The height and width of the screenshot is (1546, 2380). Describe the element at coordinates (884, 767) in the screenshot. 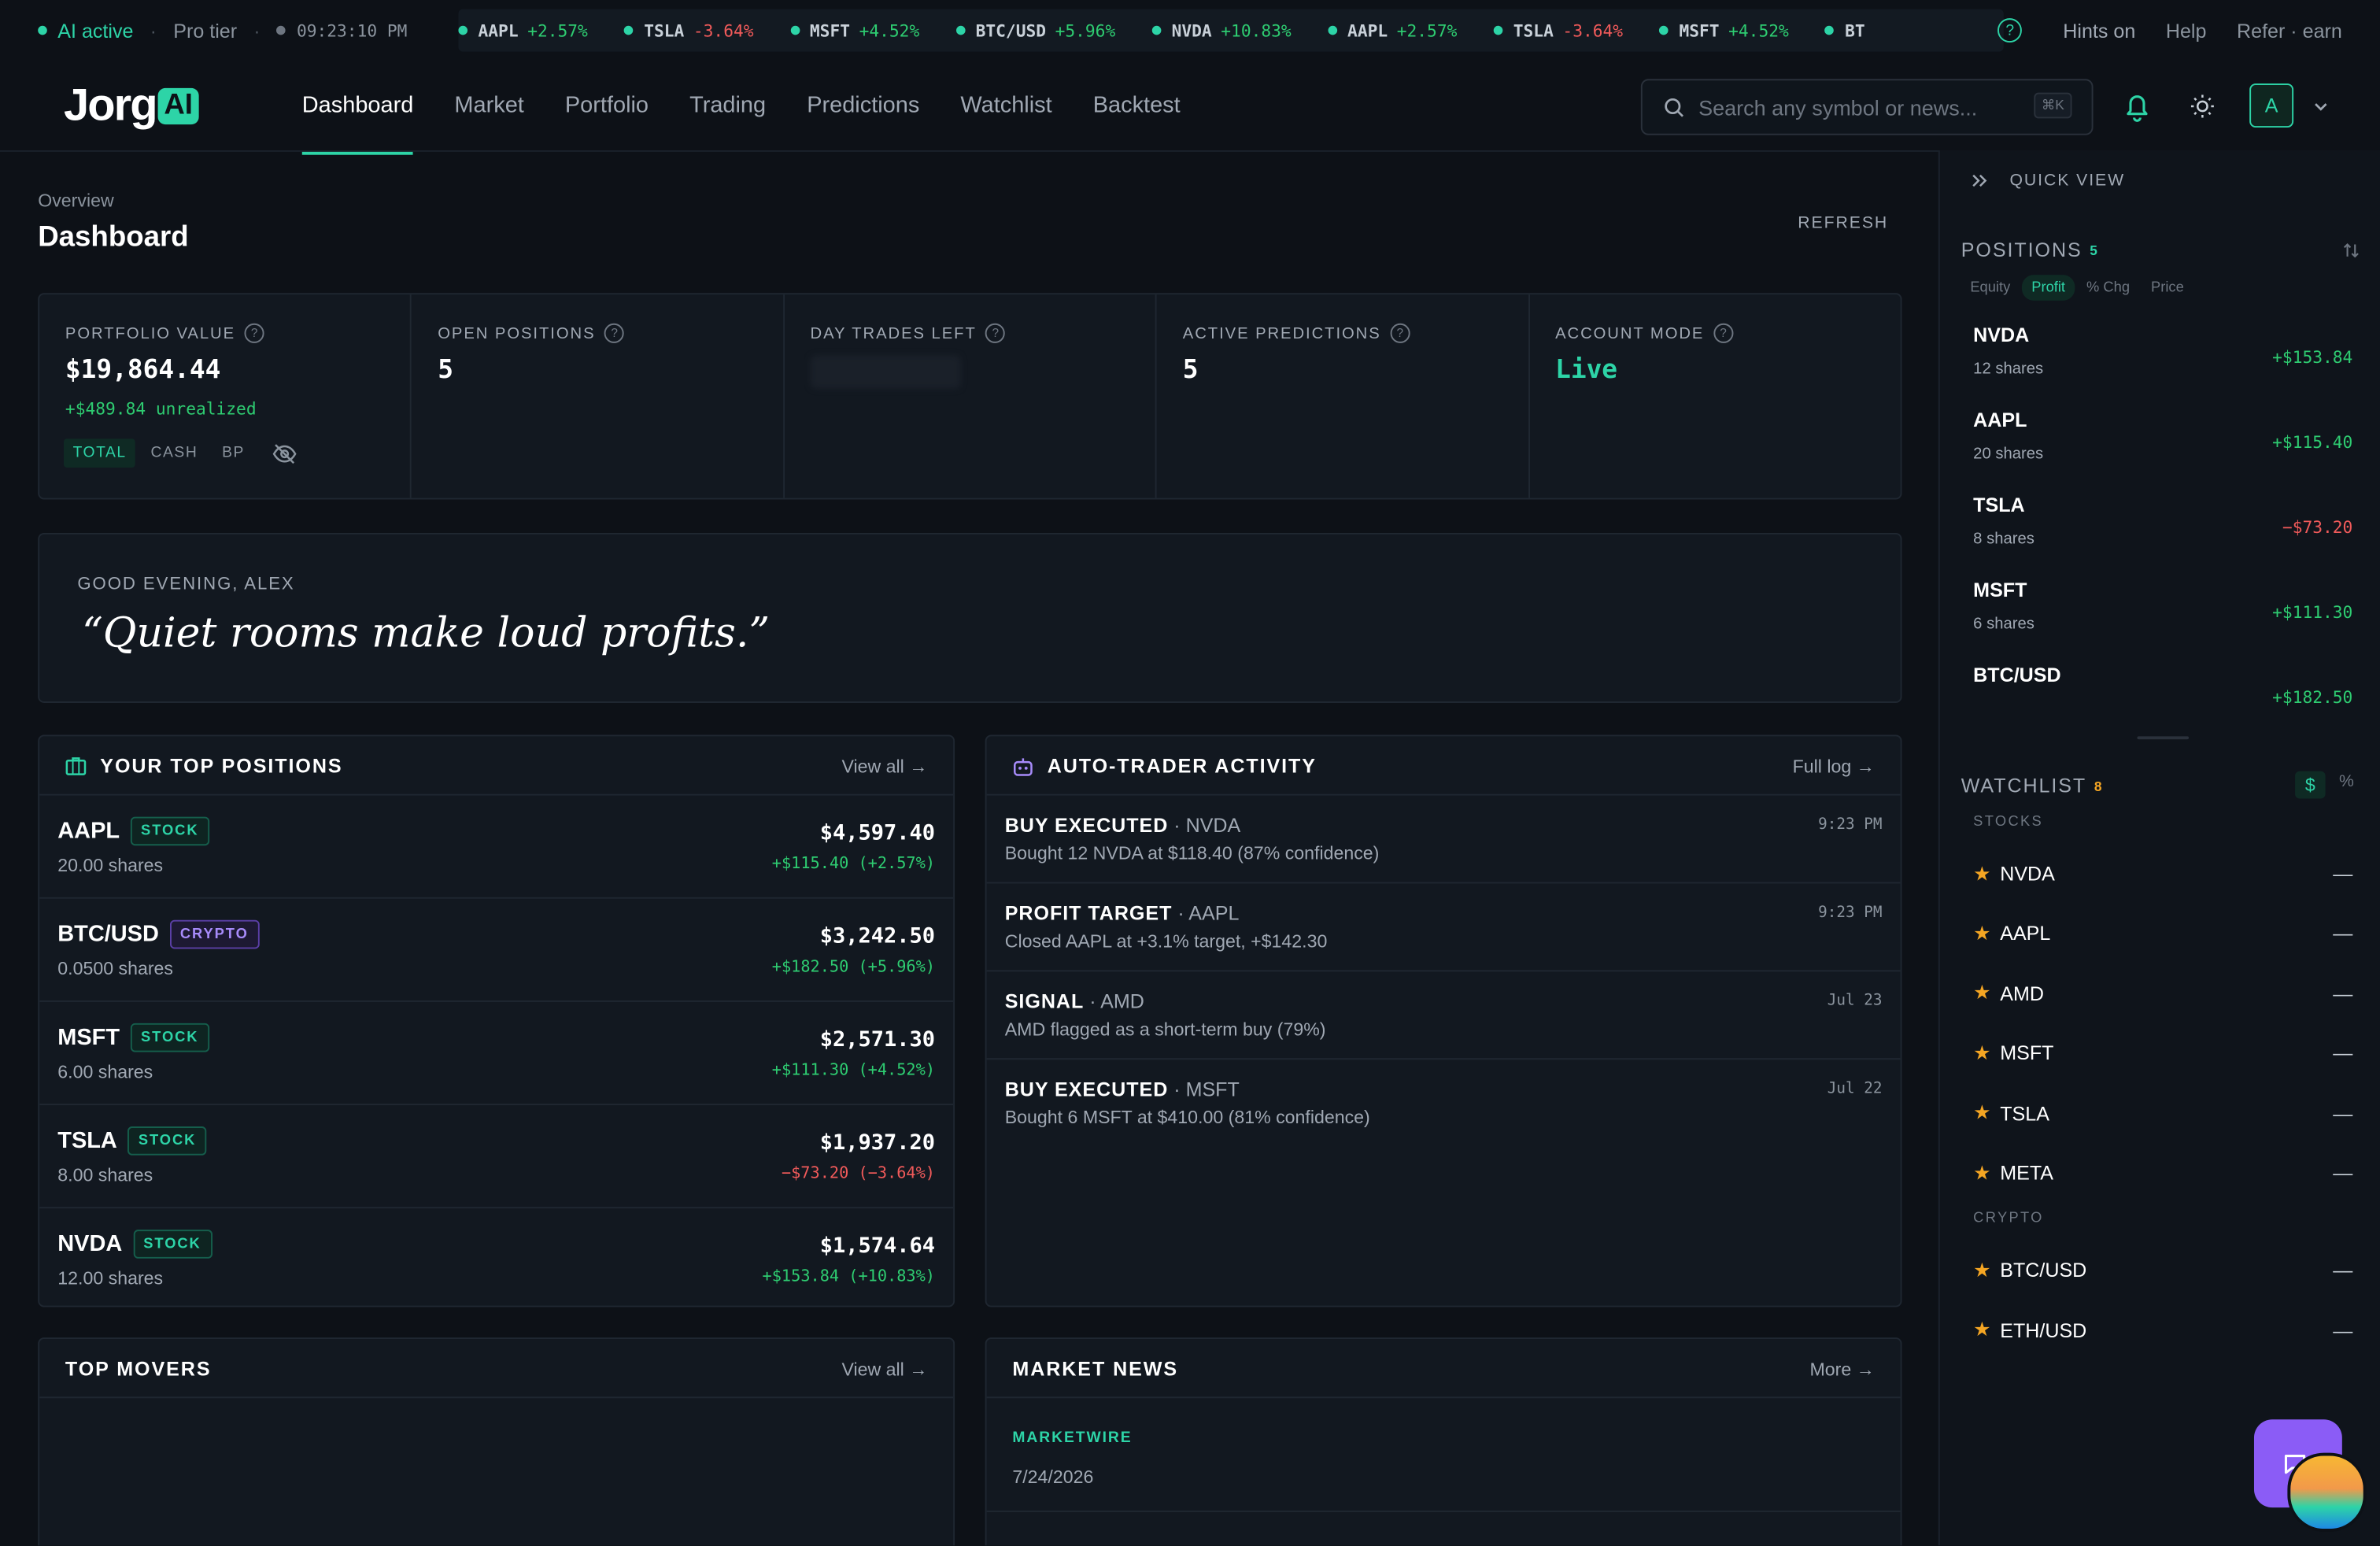

I see `view-all-positions-link: View all →` at that location.